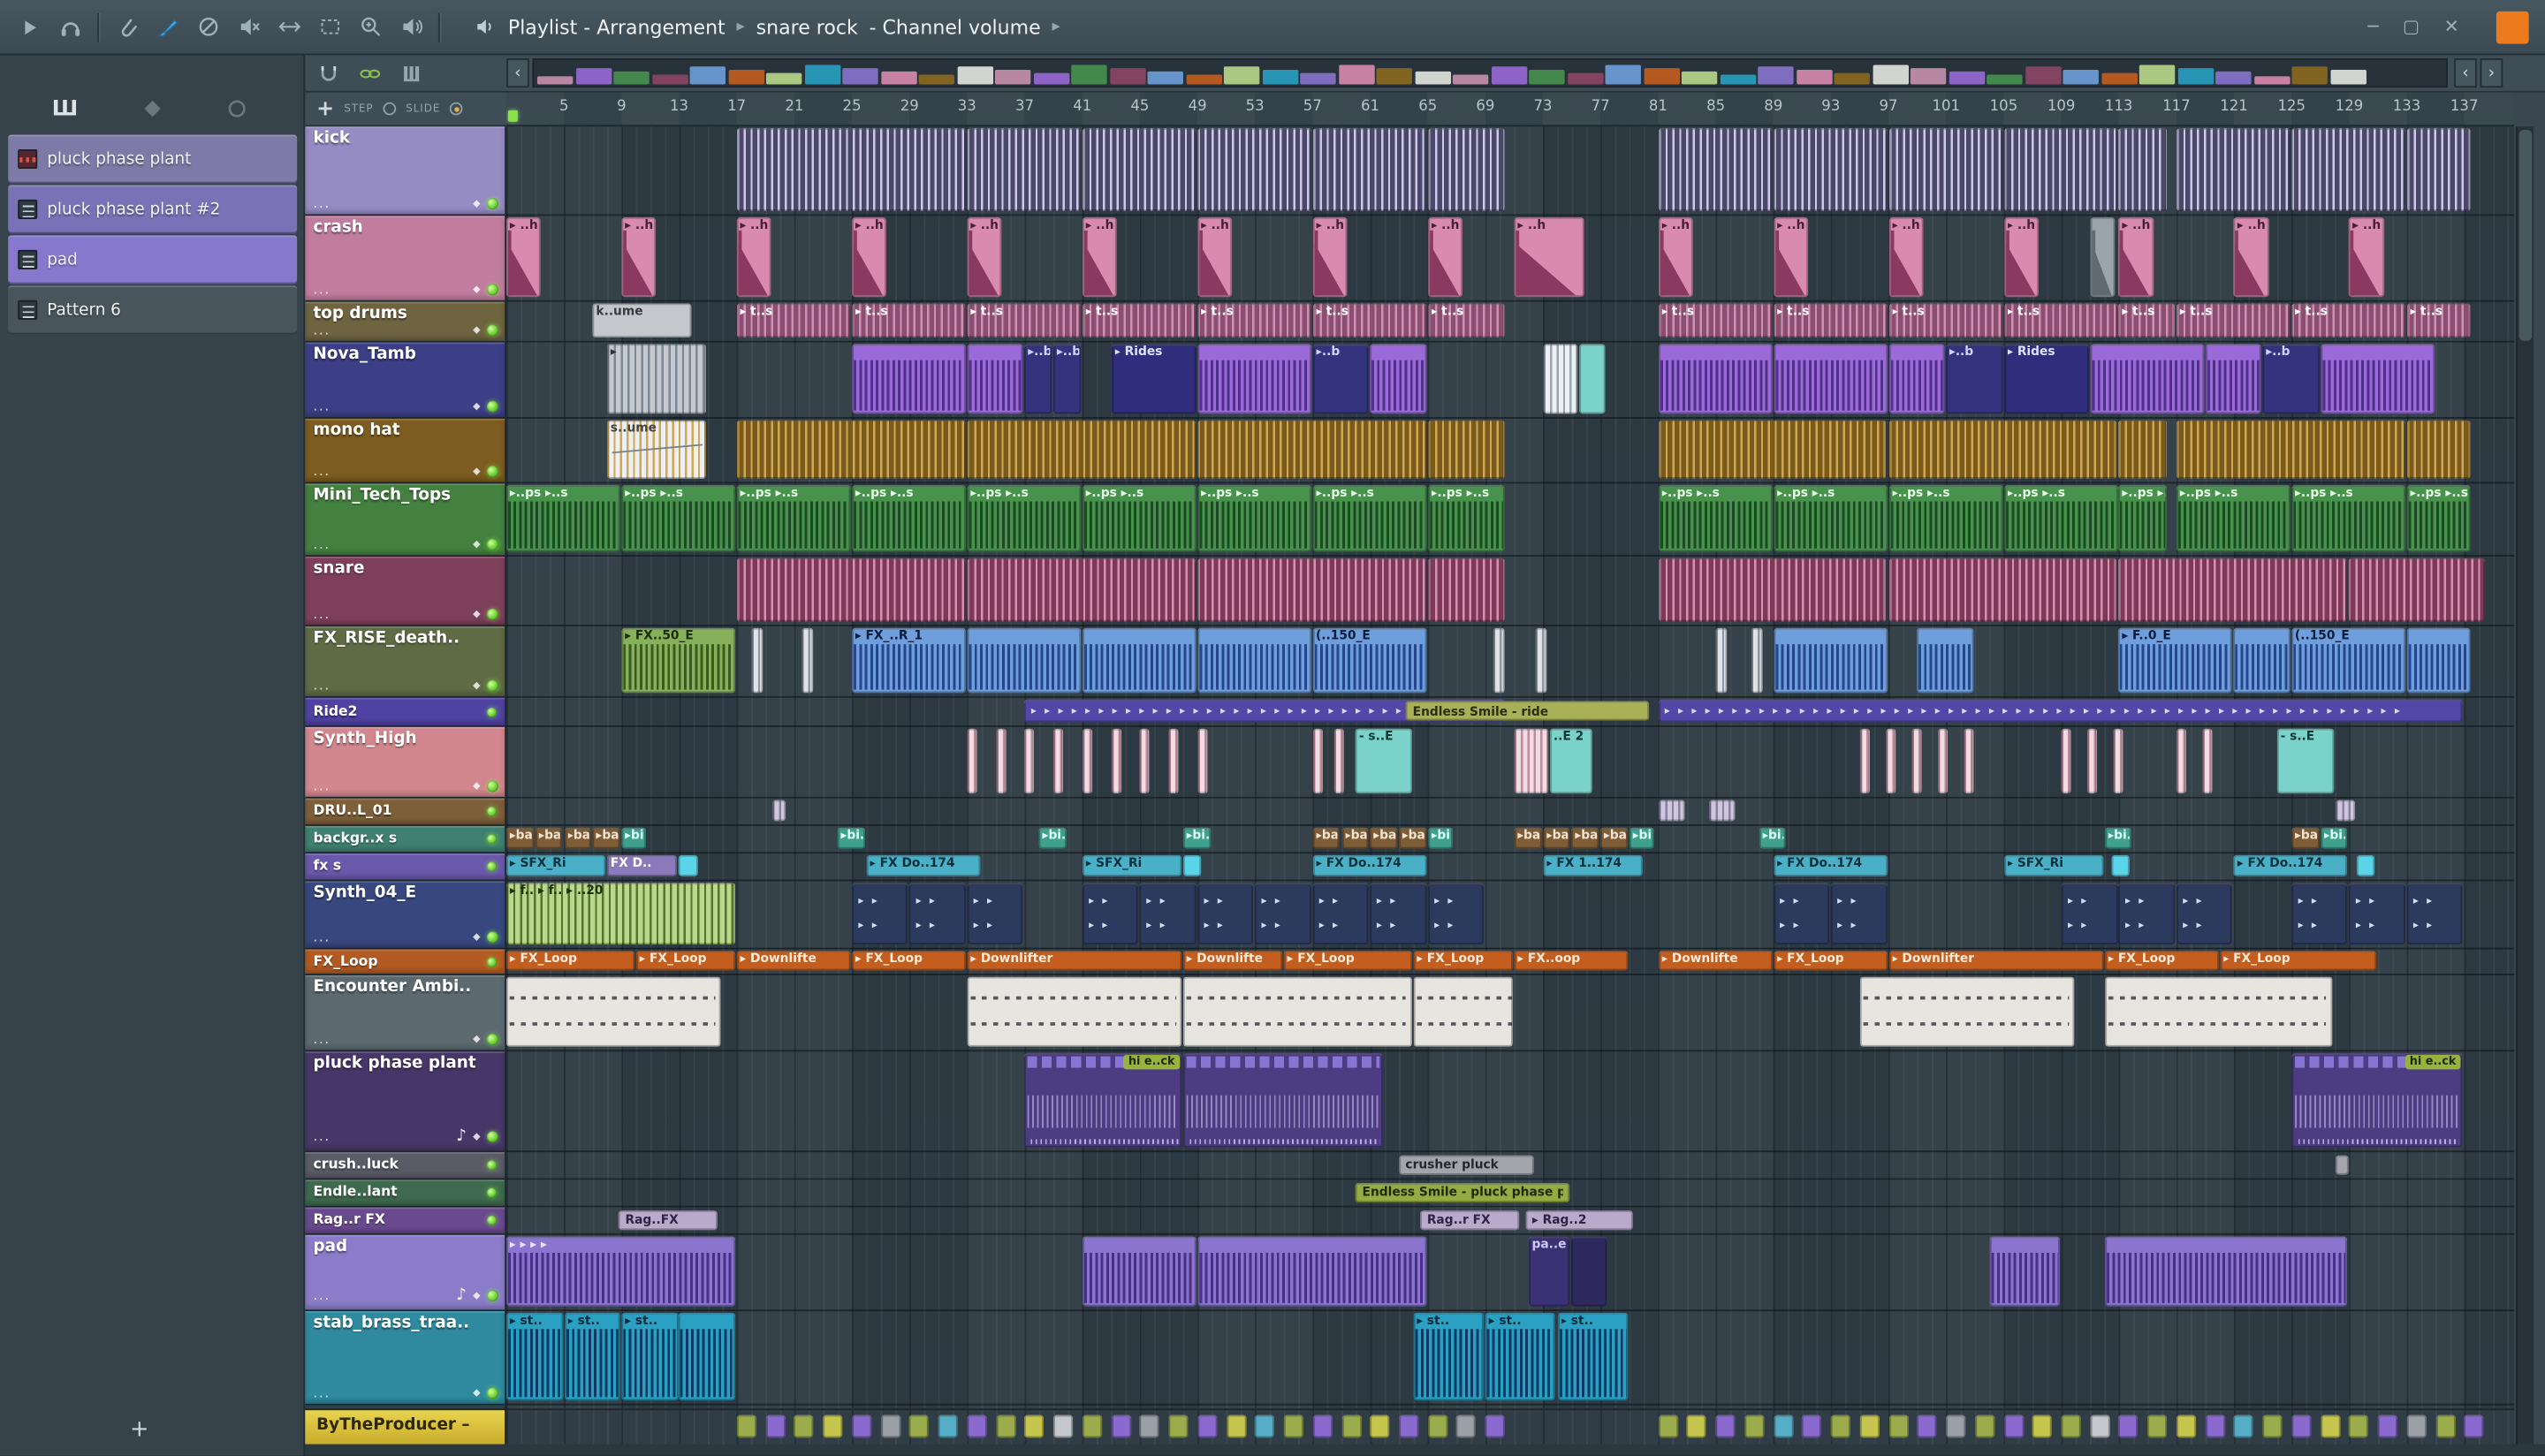 This screenshot has height=1456, width=2545. Describe the element at coordinates (1510, 171) in the screenshot. I see `track-lane-kick` at that location.